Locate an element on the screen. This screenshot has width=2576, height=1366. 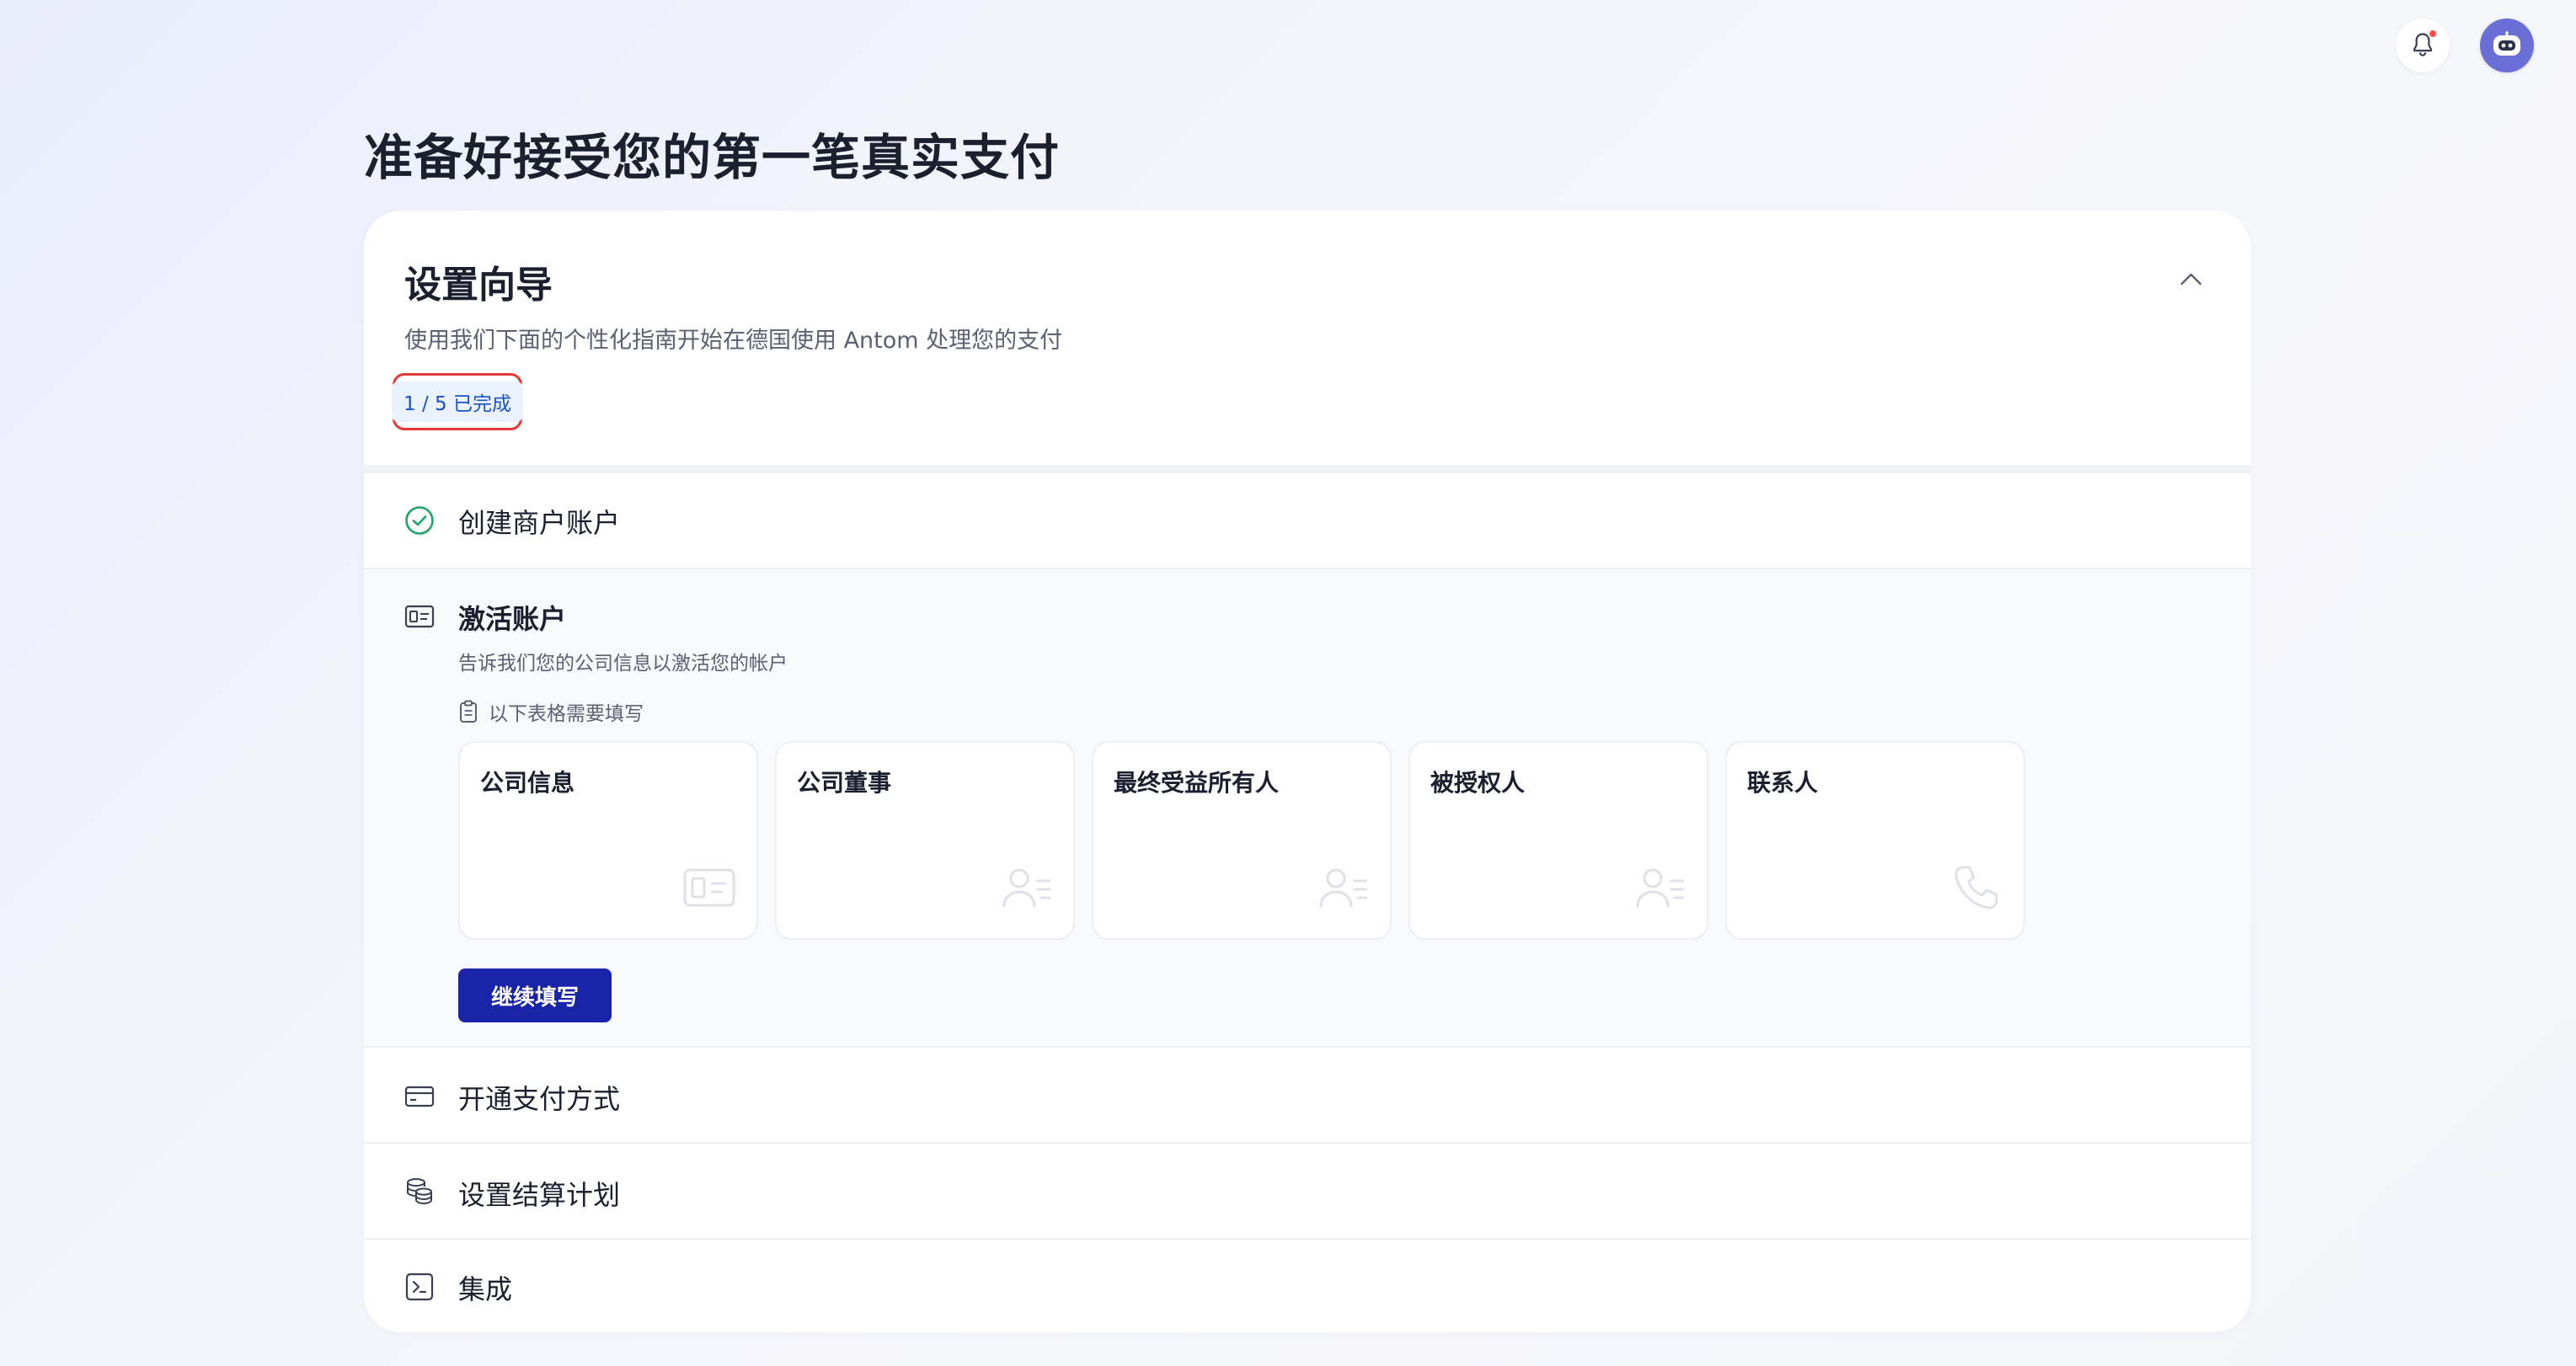
collapse-button is located at coordinates (2191, 278).